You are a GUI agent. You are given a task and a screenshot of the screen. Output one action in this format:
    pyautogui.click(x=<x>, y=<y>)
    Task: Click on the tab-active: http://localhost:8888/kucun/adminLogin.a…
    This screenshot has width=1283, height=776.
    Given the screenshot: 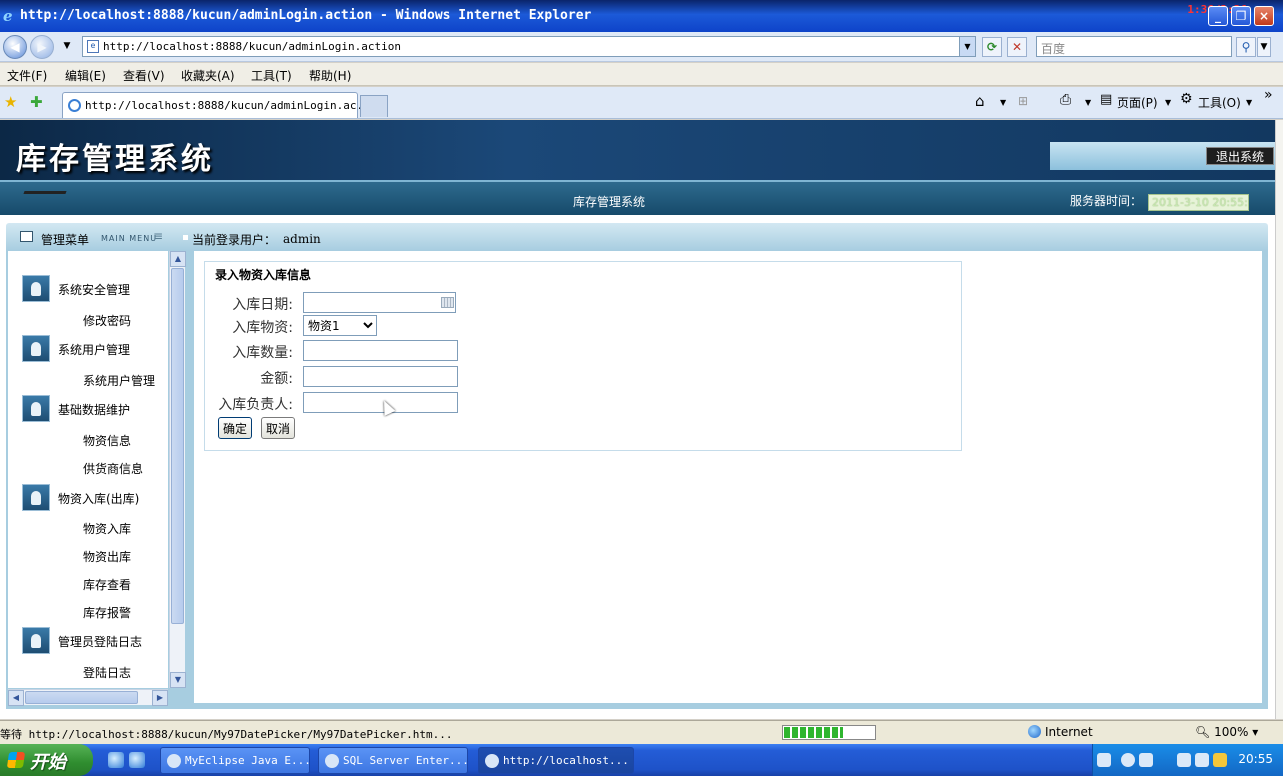 What is the action you would take?
    pyautogui.click(x=219, y=105)
    